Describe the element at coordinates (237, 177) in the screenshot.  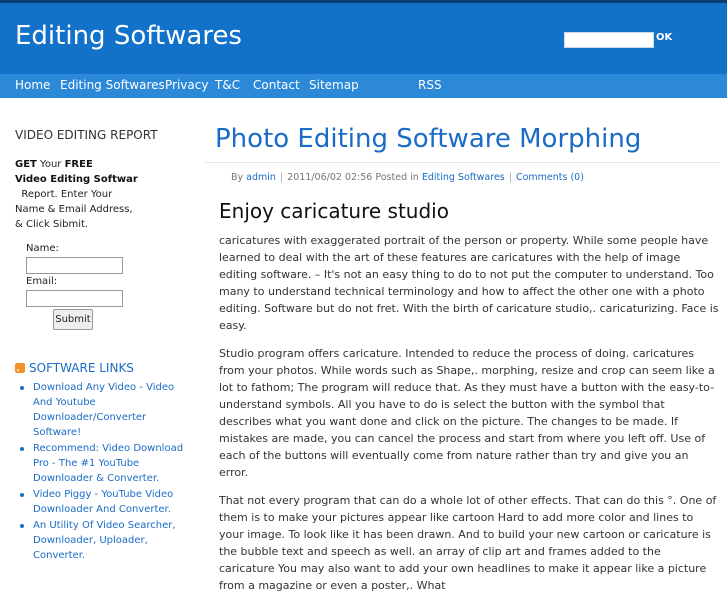
I see `meta-by: By` at that location.